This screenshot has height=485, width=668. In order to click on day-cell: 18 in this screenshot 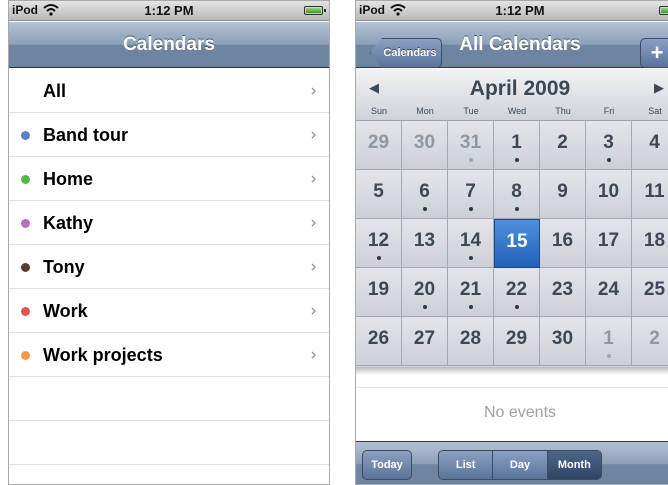, I will do `click(650, 243)`.